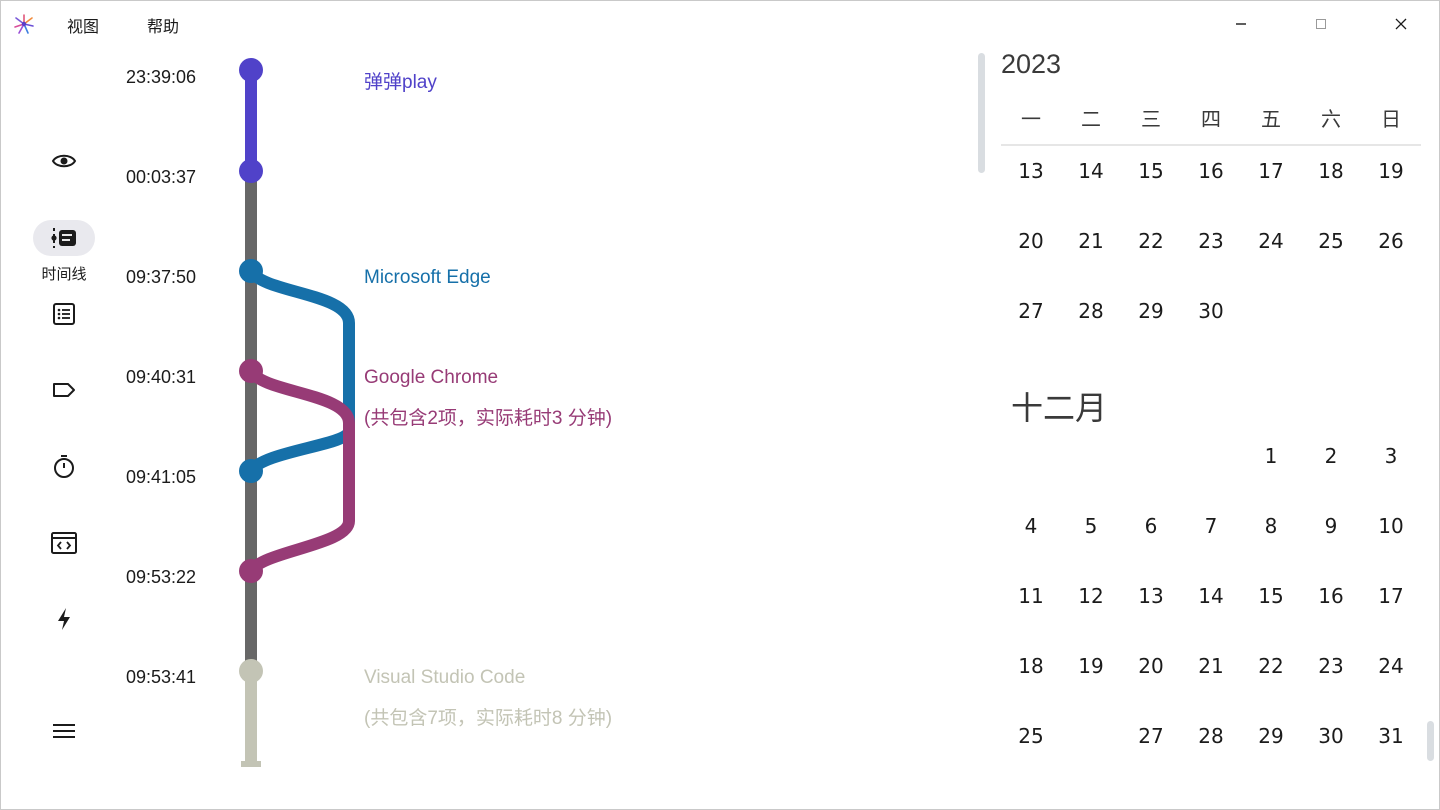 This screenshot has height=810, width=1440. Describe the element at coordinates (427, 278) in the screenshot. I see `timeline-app-title: Microsoft Edge` at that location.